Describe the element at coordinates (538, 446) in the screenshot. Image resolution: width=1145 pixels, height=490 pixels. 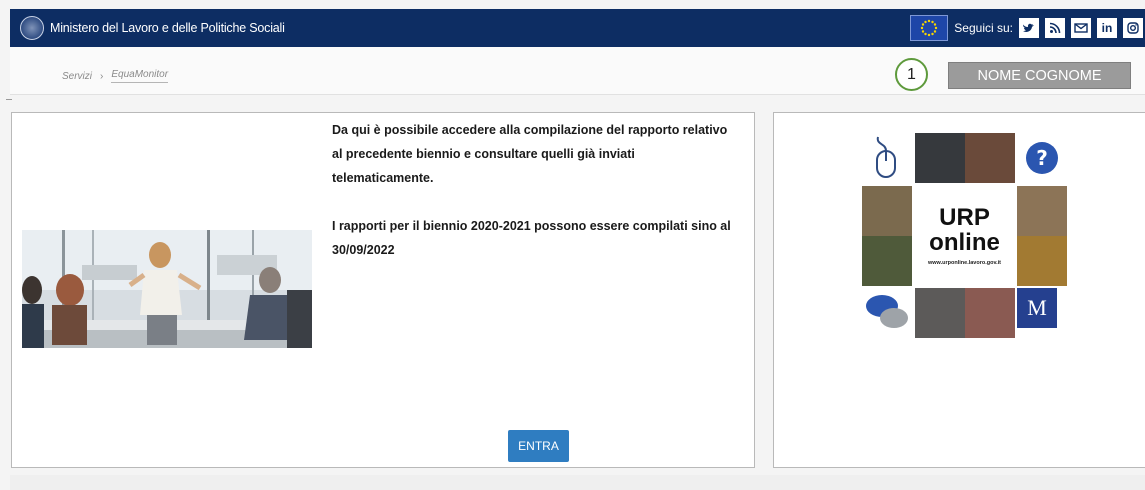
I see `enter-button: ENTRA` at that location.